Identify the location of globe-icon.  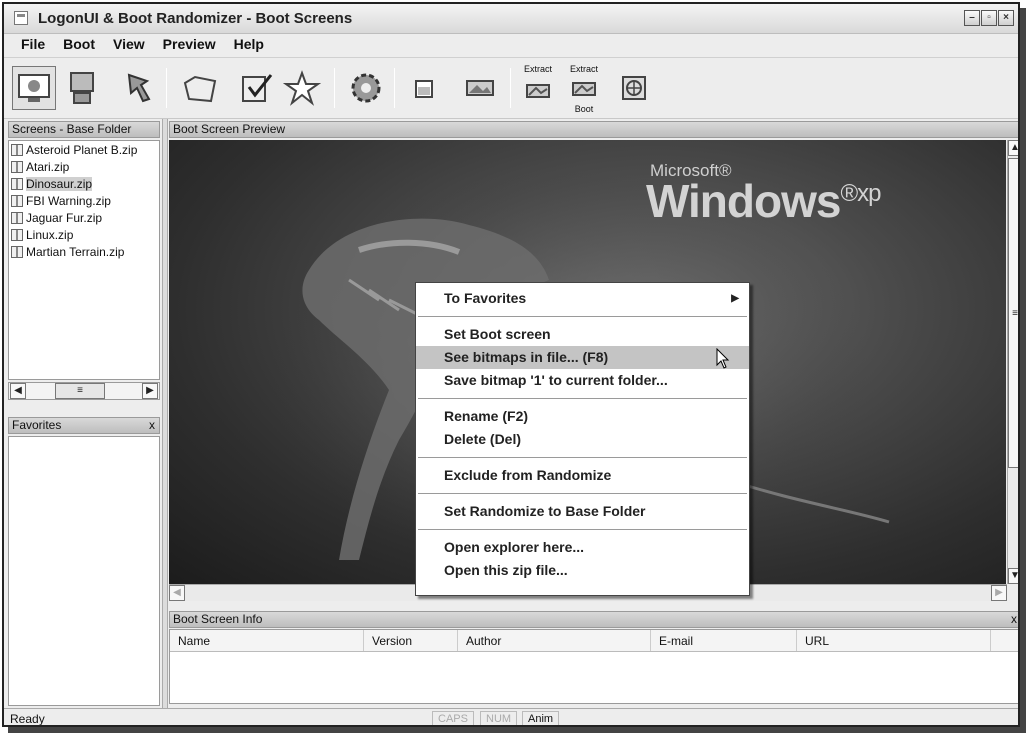
(634, 88).